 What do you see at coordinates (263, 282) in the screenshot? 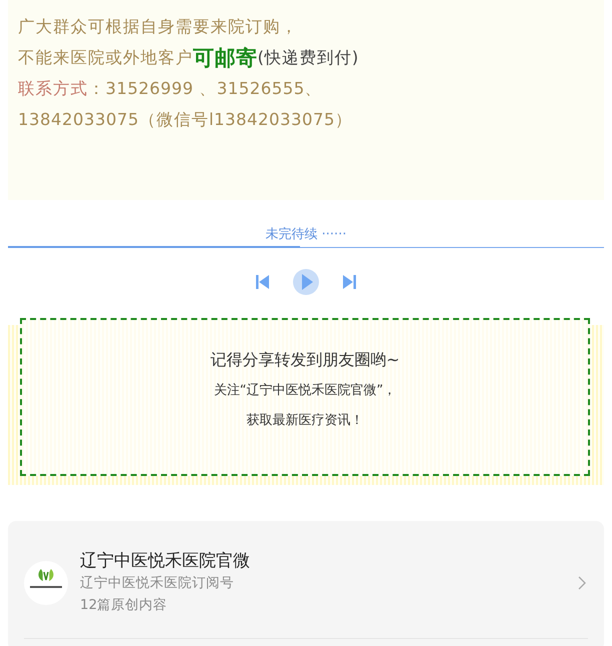
I see `previous-icon` at bounding box center [263, 282].